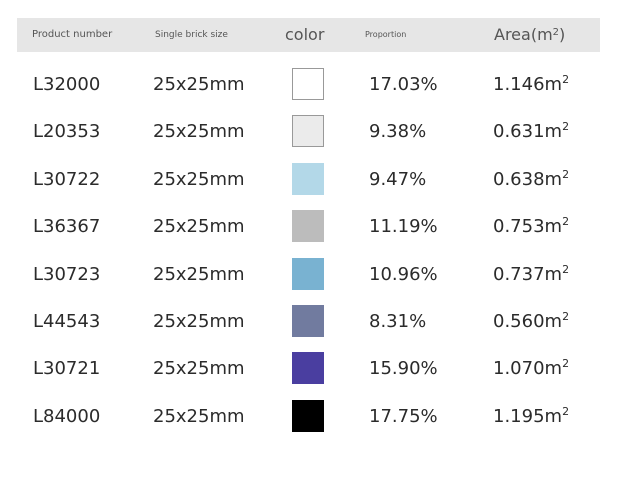 Image resolution: width=621 pixels, height=477 pixels. Describe the element at coordinates (398, 321) in the screenshot. I see `proportion-cell: 8.31%` at that location.